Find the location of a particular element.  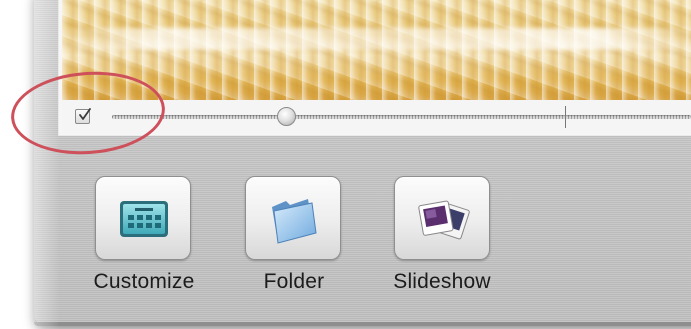

customize-grid-icon is located at coordinates (144, 219).